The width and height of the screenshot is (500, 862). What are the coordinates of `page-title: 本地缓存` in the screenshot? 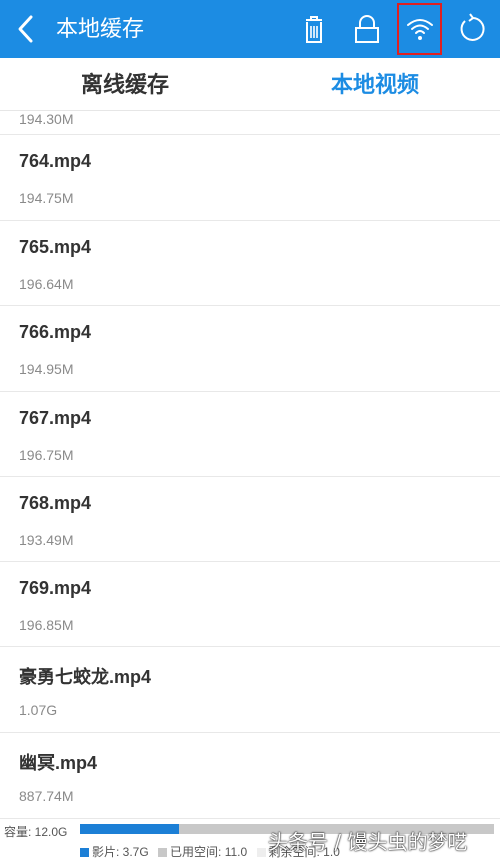 It's located at (100, 28).